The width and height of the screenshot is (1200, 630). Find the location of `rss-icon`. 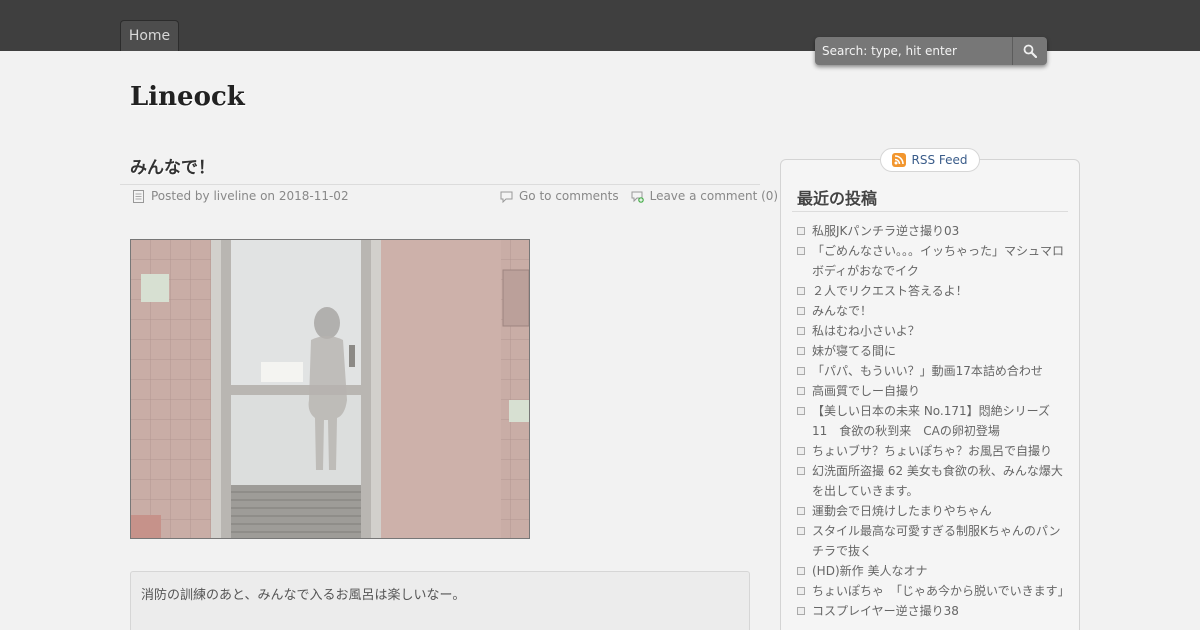

rss-icon is located at coordinates (899, 160).